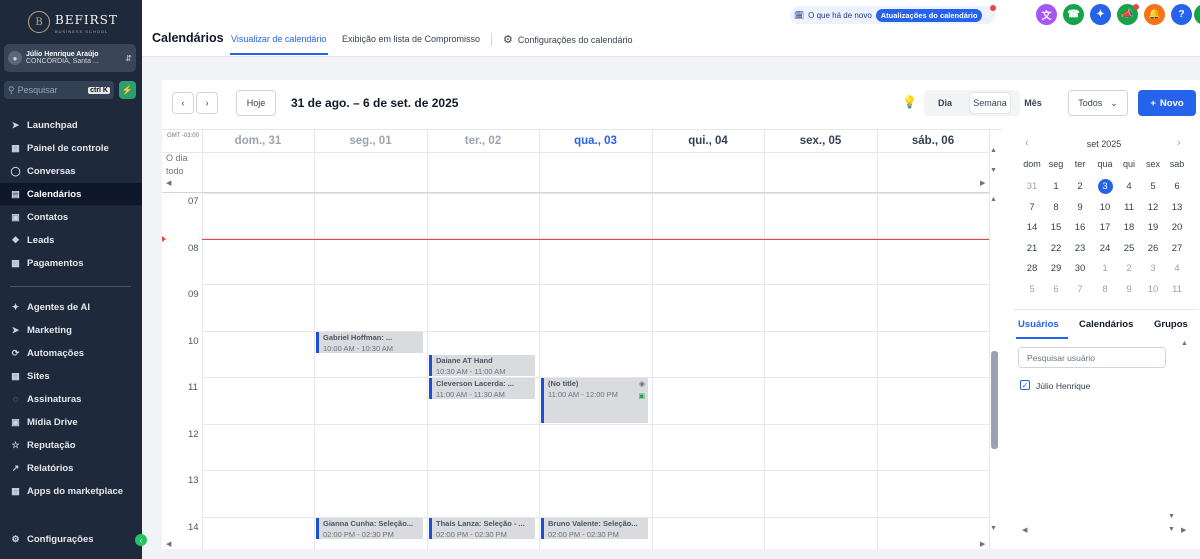 The height and width of the screenshot is (559, 1200). Describe the element at coordinates (71, 422) in the screenshot. I see `sidebar-item-midia-drive: ▣ Mídia Drive` at that location.